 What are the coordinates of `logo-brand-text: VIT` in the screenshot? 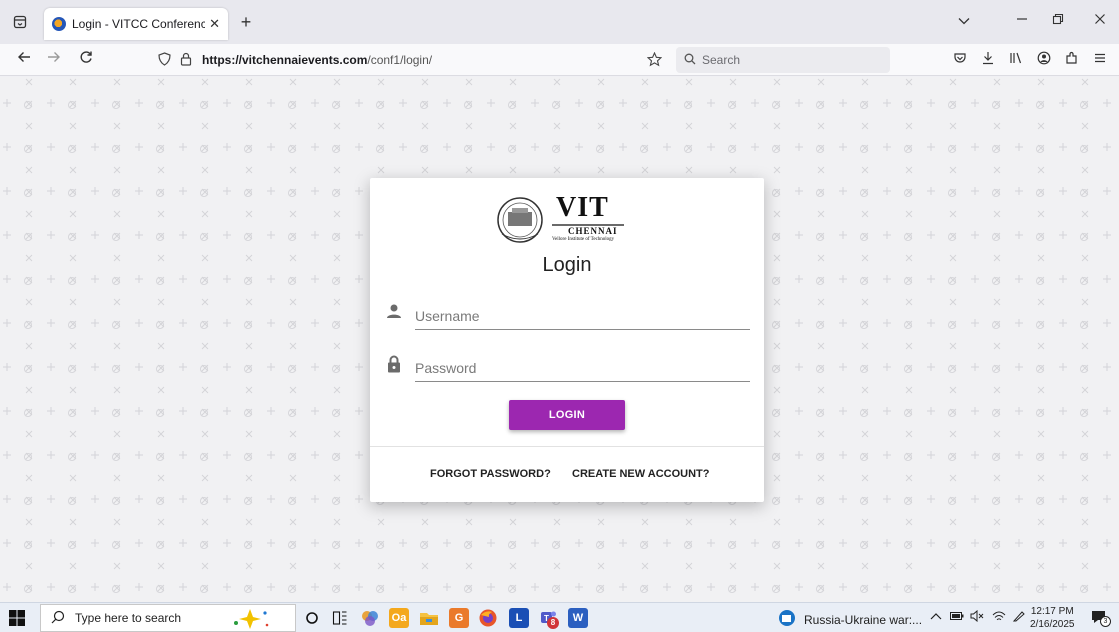 It's located at (582, 207).